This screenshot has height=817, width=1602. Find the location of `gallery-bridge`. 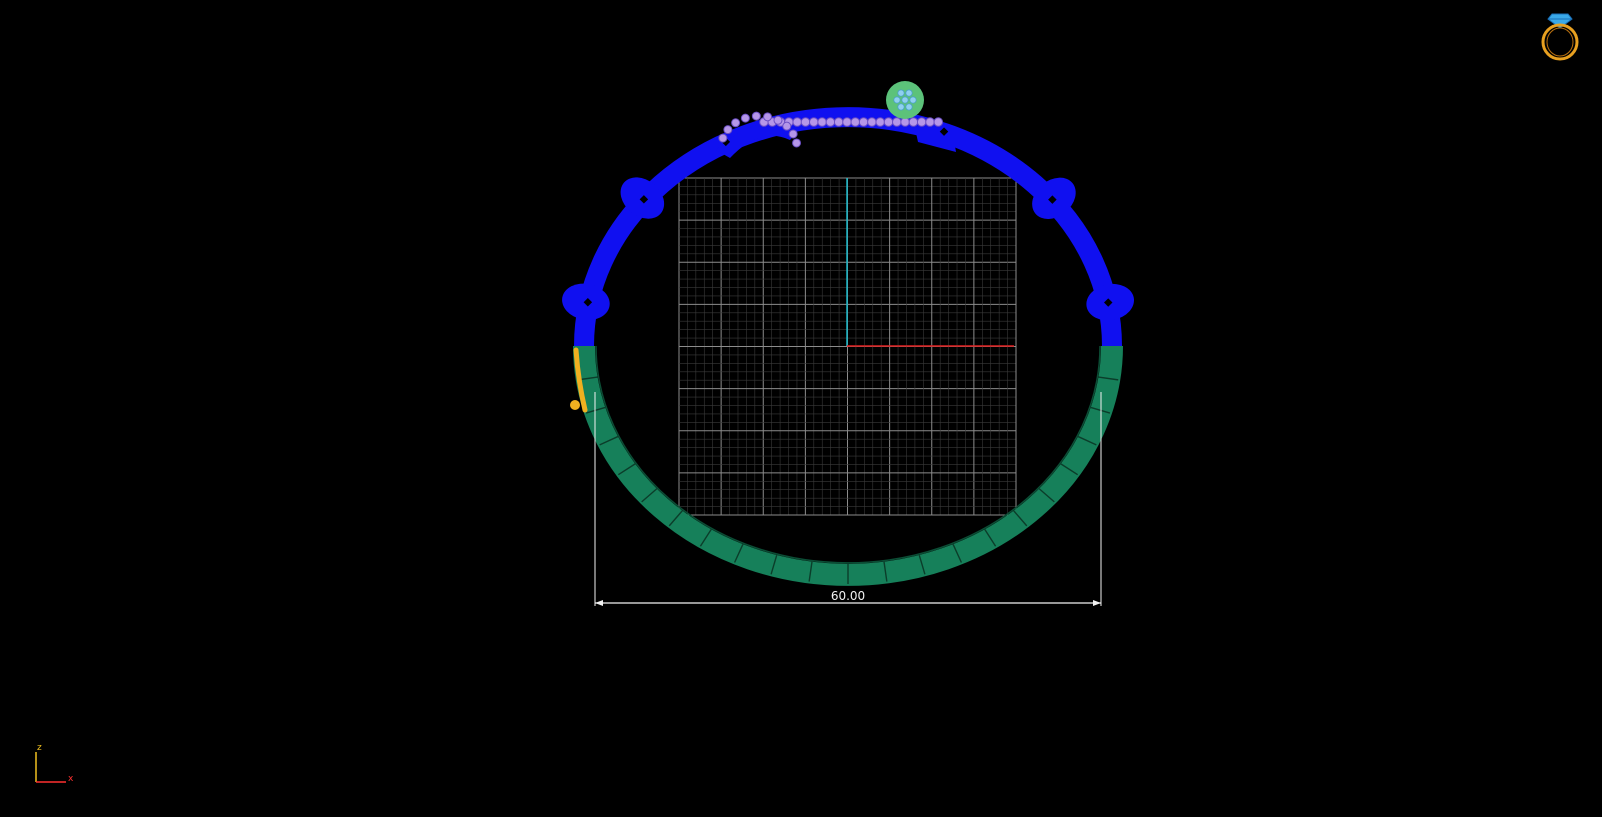

gallery-bridge is located at coordinates (935, 140).